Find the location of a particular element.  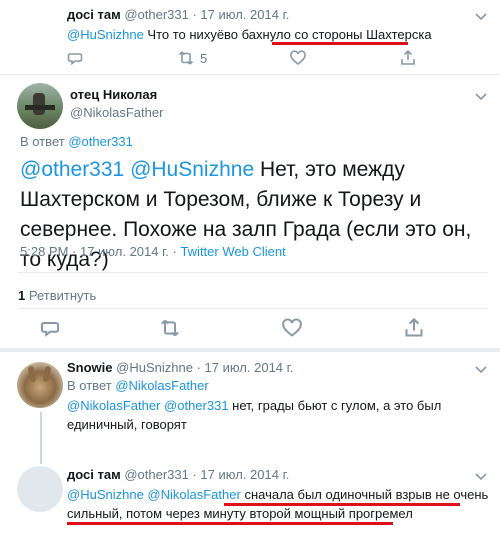

author-name: отец Николая is located at coordinates (113, 94).